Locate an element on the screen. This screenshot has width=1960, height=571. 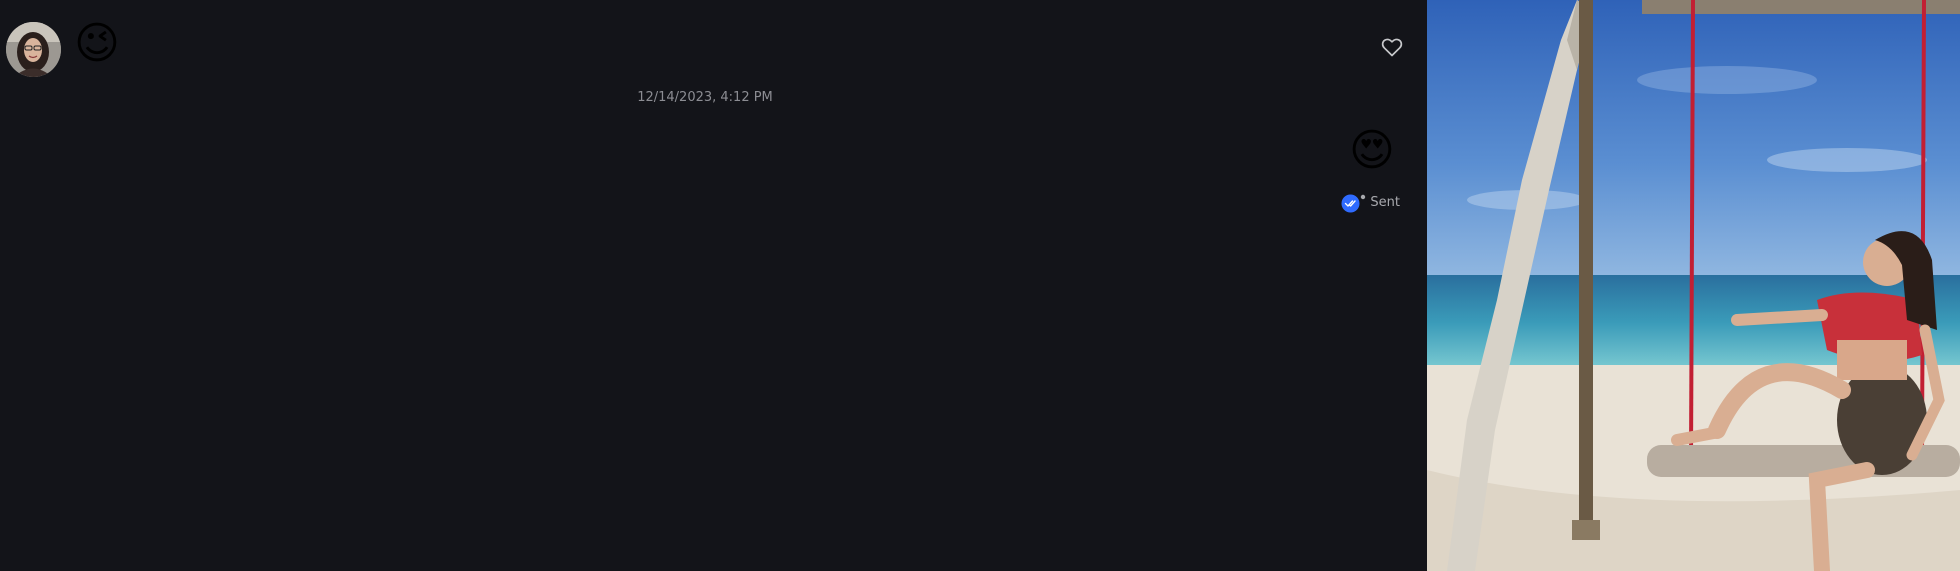
message-status: Sent is located at coordinates (1370, 203).